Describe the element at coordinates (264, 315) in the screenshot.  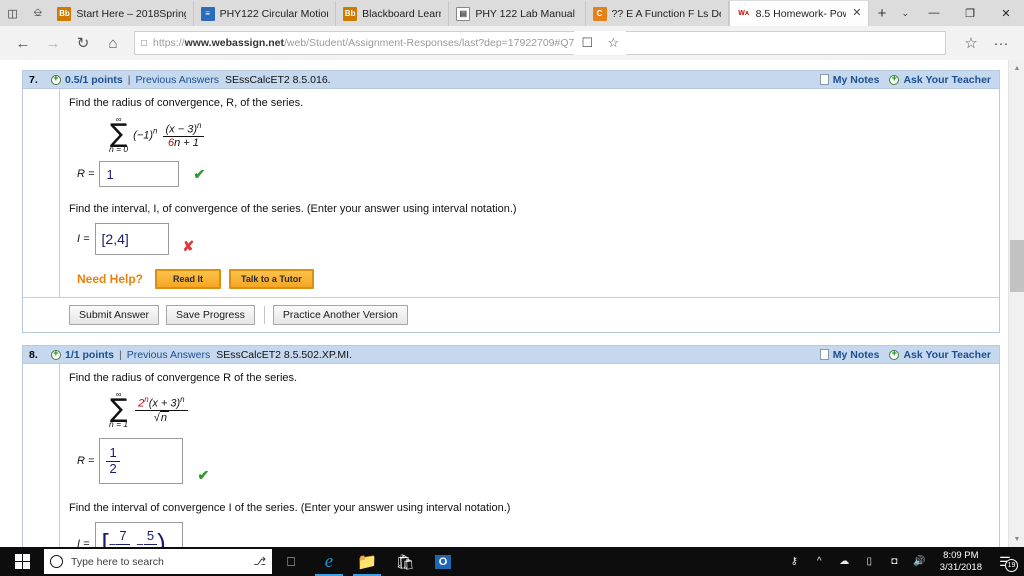
I see `footer-divider` at that location.